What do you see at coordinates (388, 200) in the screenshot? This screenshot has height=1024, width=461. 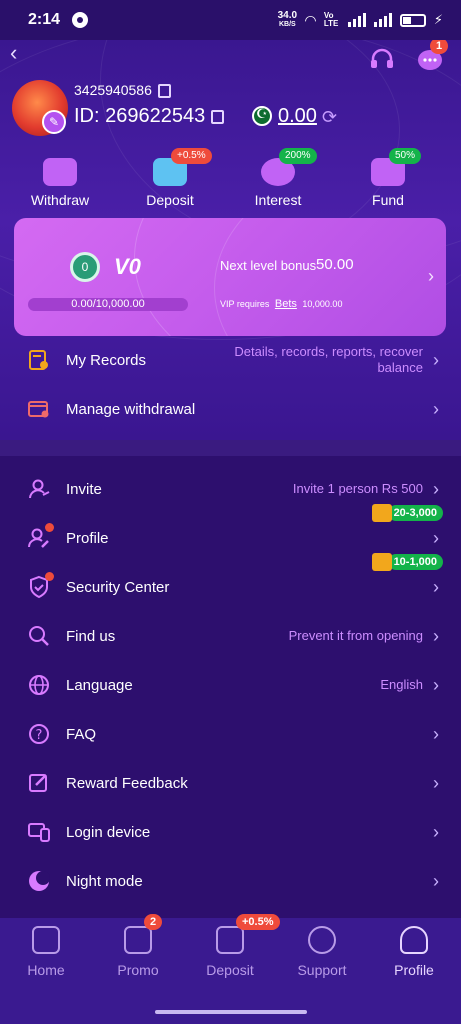 I see `quick-fund-label: Fund` at bounding box center [388, 200].